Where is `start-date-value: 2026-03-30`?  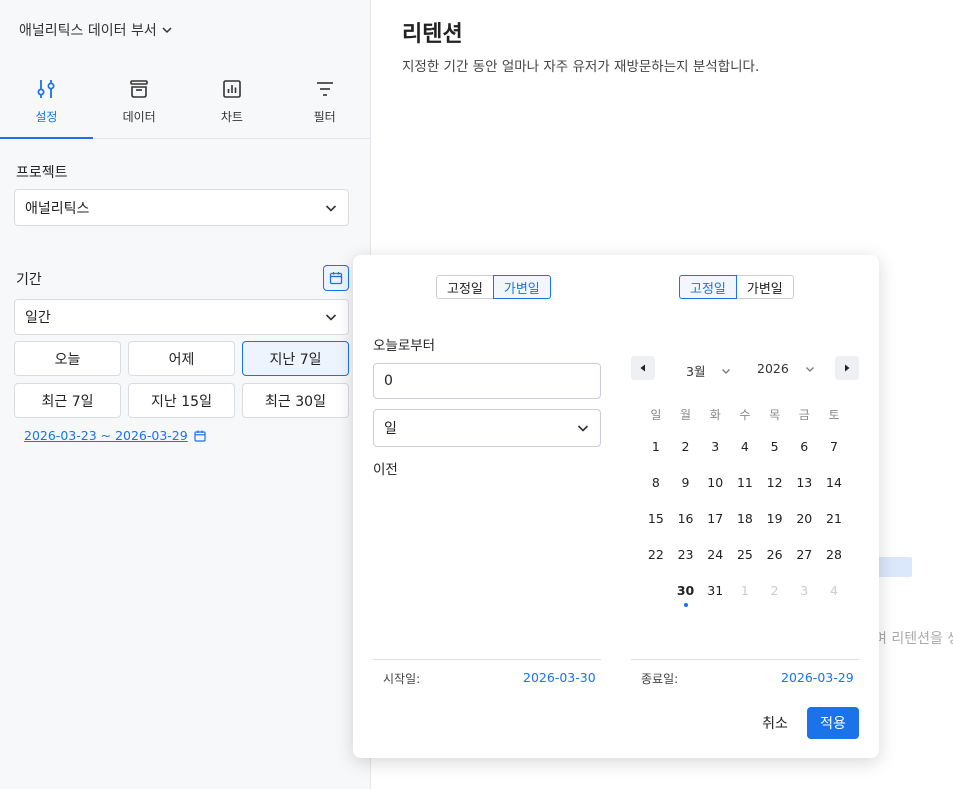 start-date-value: 2026-03-30 is located at coordinates (559, 677).